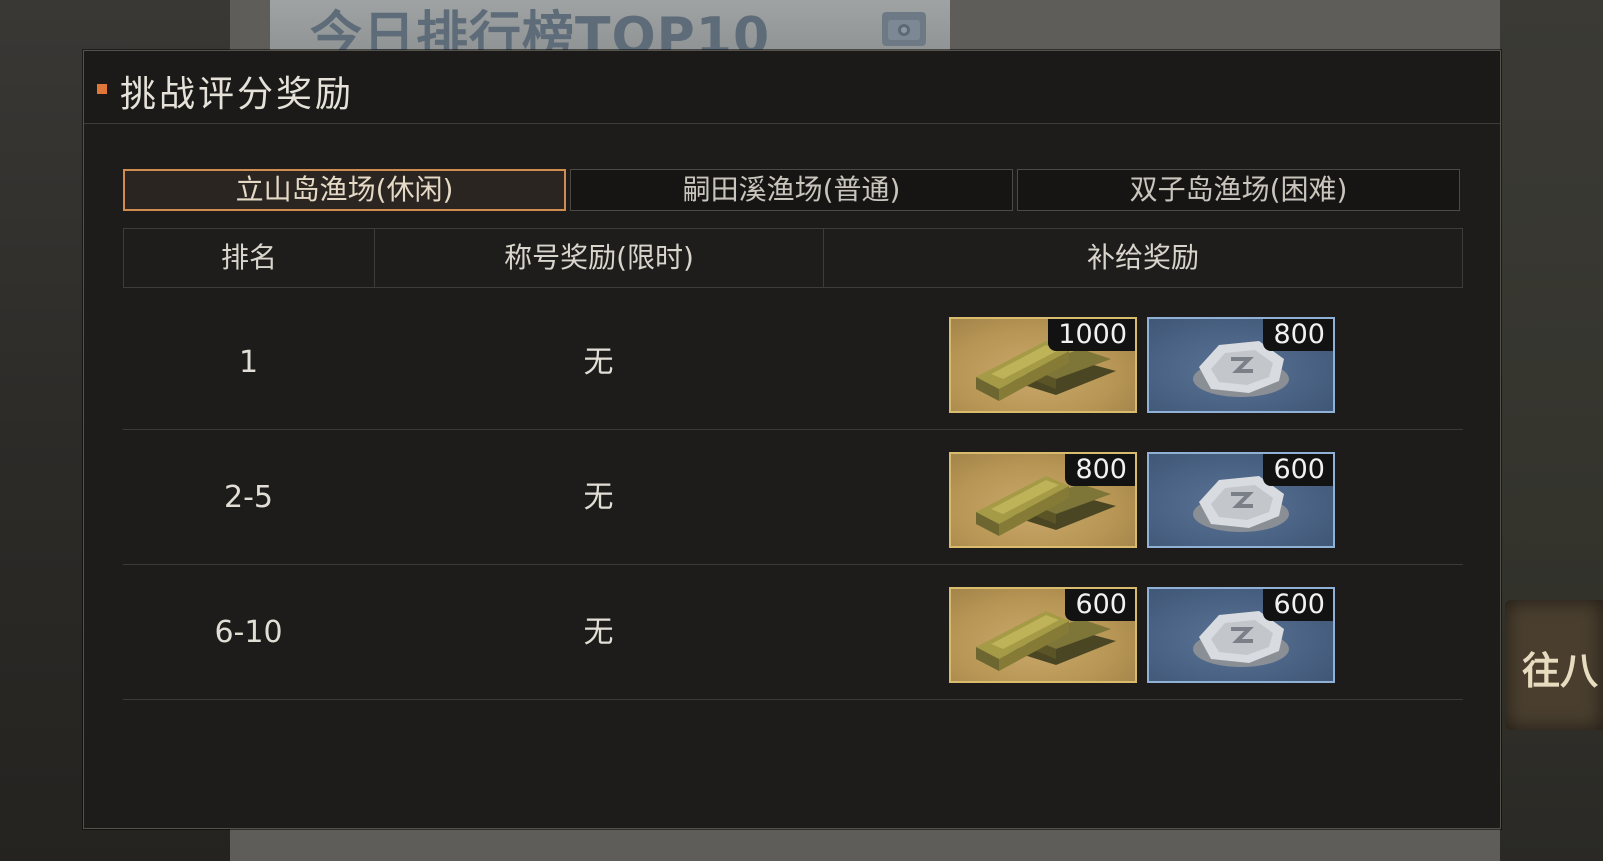  What do you see at coordinates (1043, 635) in the screenshot?
I see `gold-reward-item: 600` at bounding box center [1043, 635].